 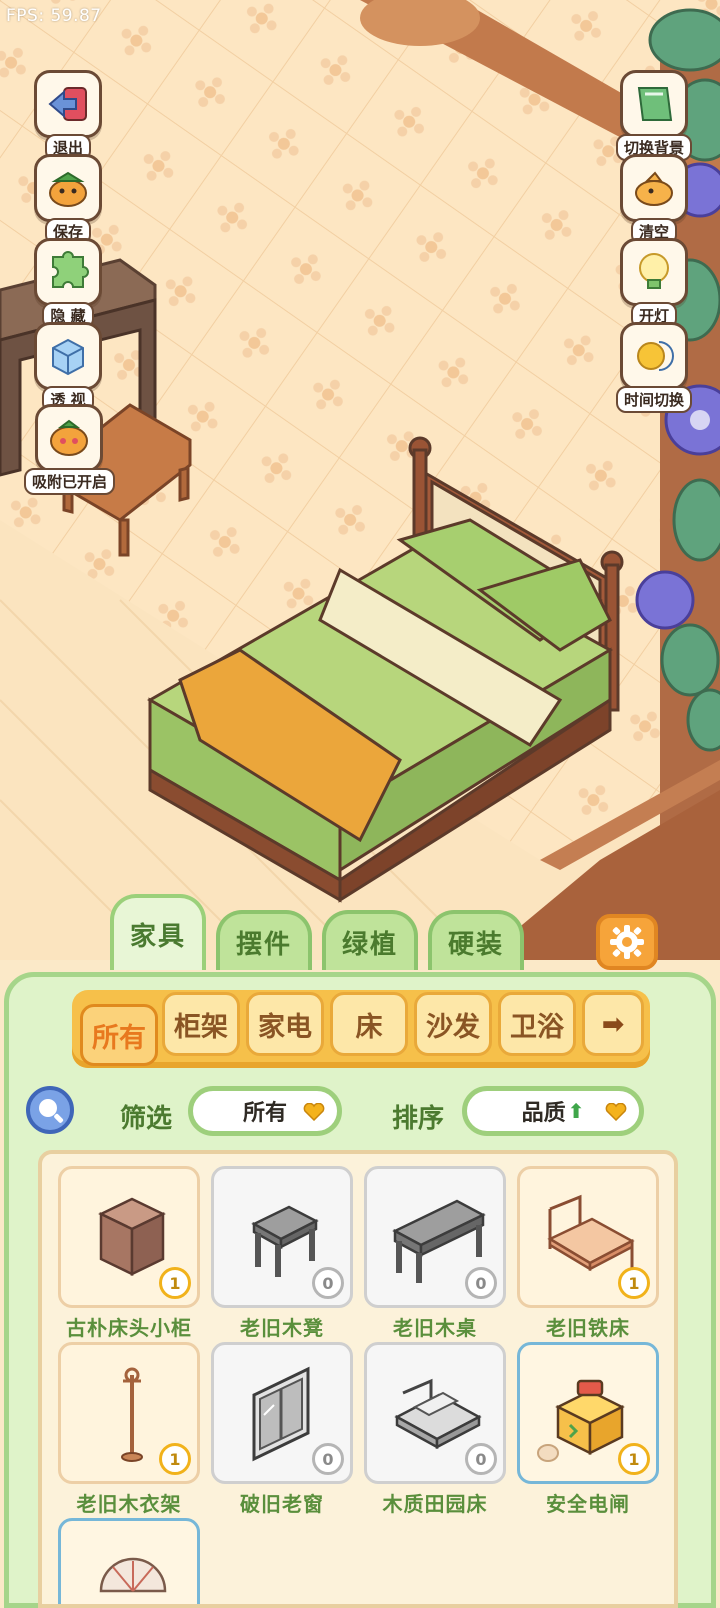 I want to click on time-switch-icon, so click(x=654, y=356).